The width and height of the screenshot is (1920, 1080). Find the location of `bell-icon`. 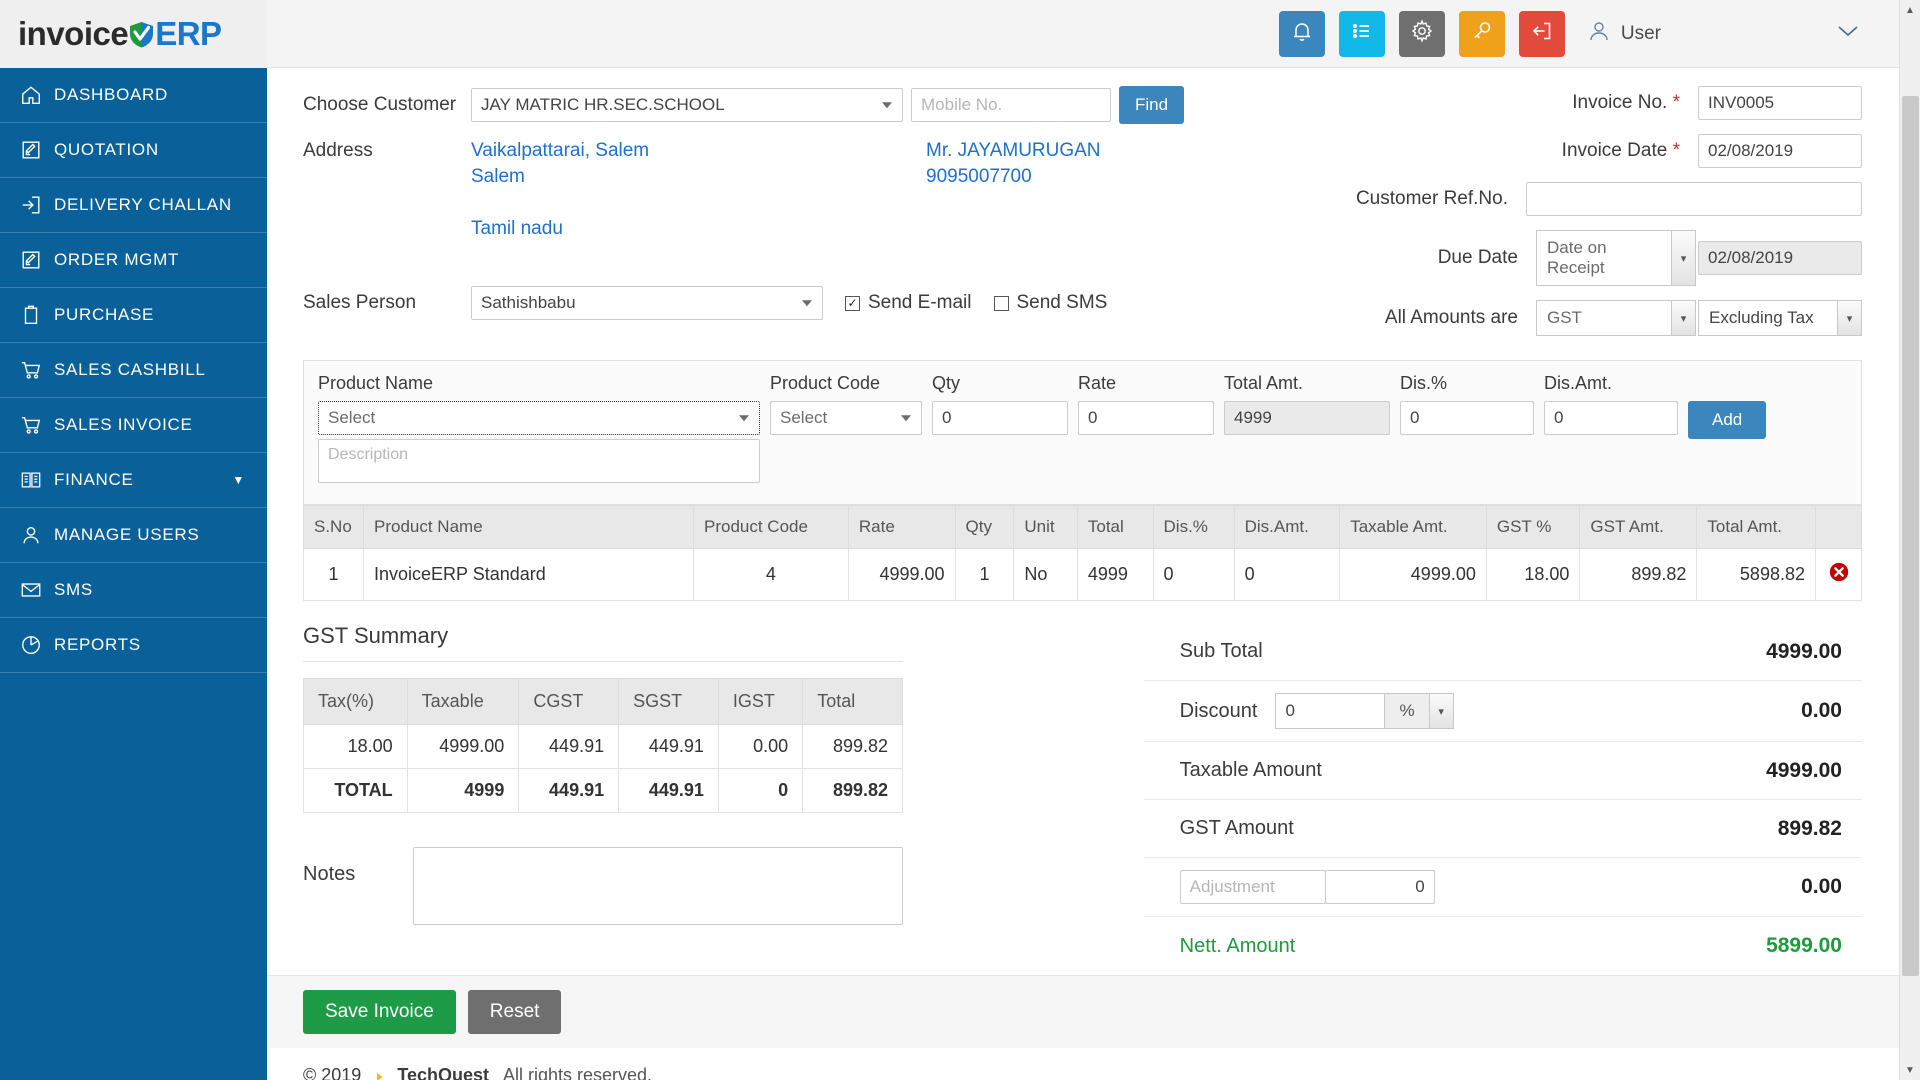

bell-icon is located at coordinates (1302, 33).